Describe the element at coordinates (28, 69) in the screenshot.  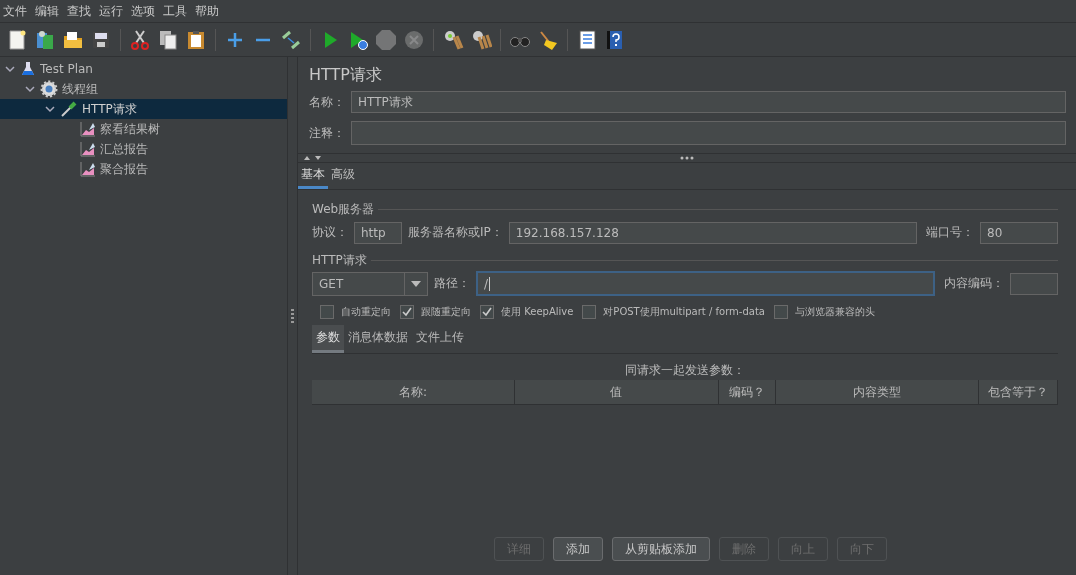
I see `flask-icon` at that location.